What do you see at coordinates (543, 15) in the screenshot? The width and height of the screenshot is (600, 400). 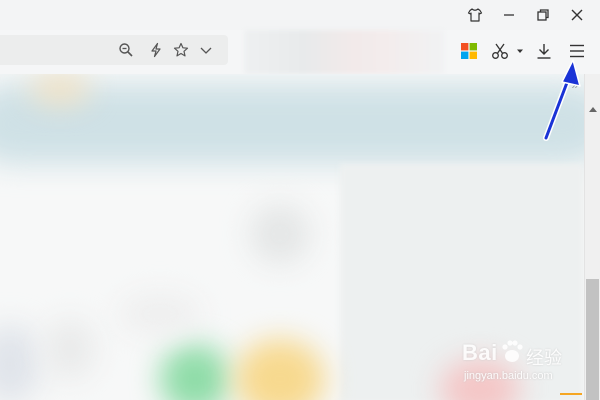 I see `restore-icon` at bounding box center [543, 15].